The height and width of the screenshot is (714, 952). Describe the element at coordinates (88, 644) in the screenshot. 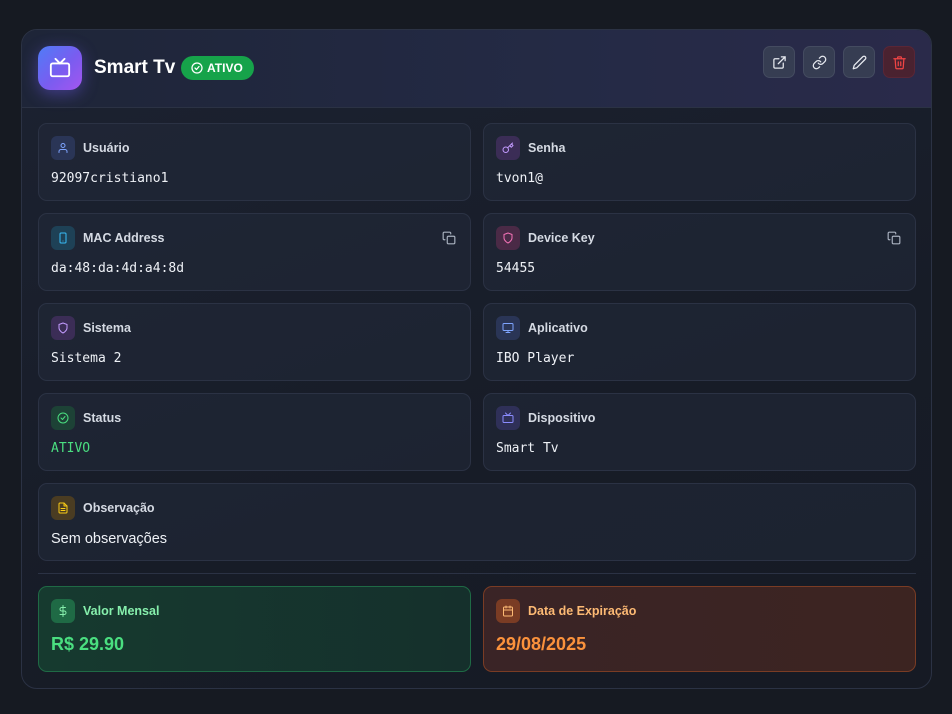

I see `monthly-value: R$ 29.90` at that location.